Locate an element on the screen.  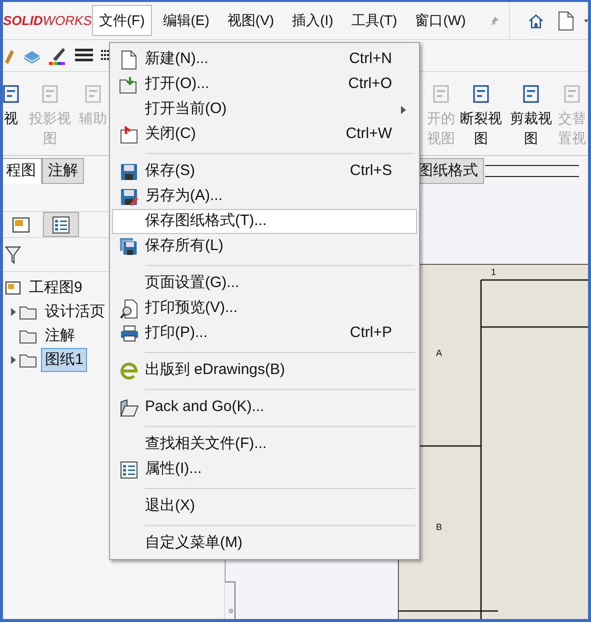
menu-entry: 自定义菜单(M) is located at coordinates (264, 543).